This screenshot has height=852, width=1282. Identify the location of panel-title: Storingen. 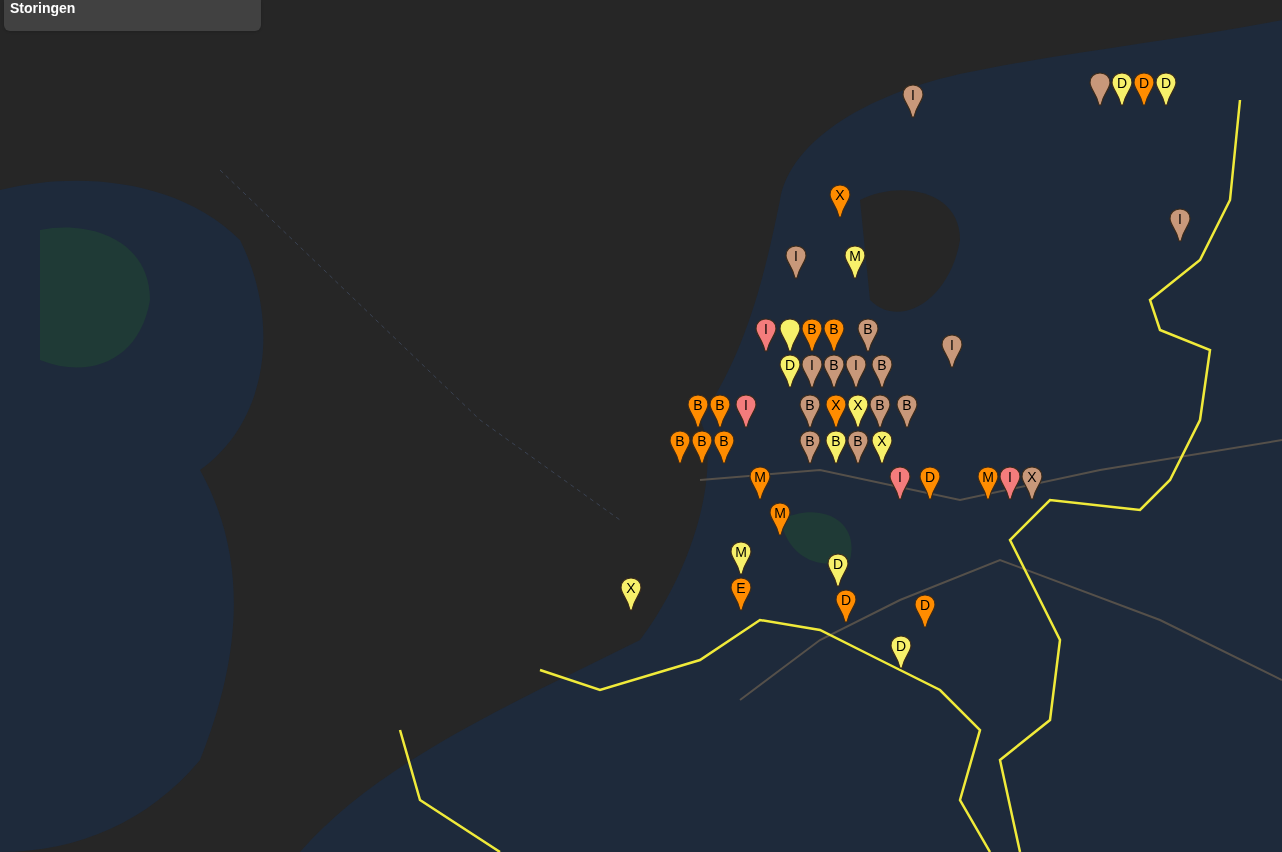
(43, 8).